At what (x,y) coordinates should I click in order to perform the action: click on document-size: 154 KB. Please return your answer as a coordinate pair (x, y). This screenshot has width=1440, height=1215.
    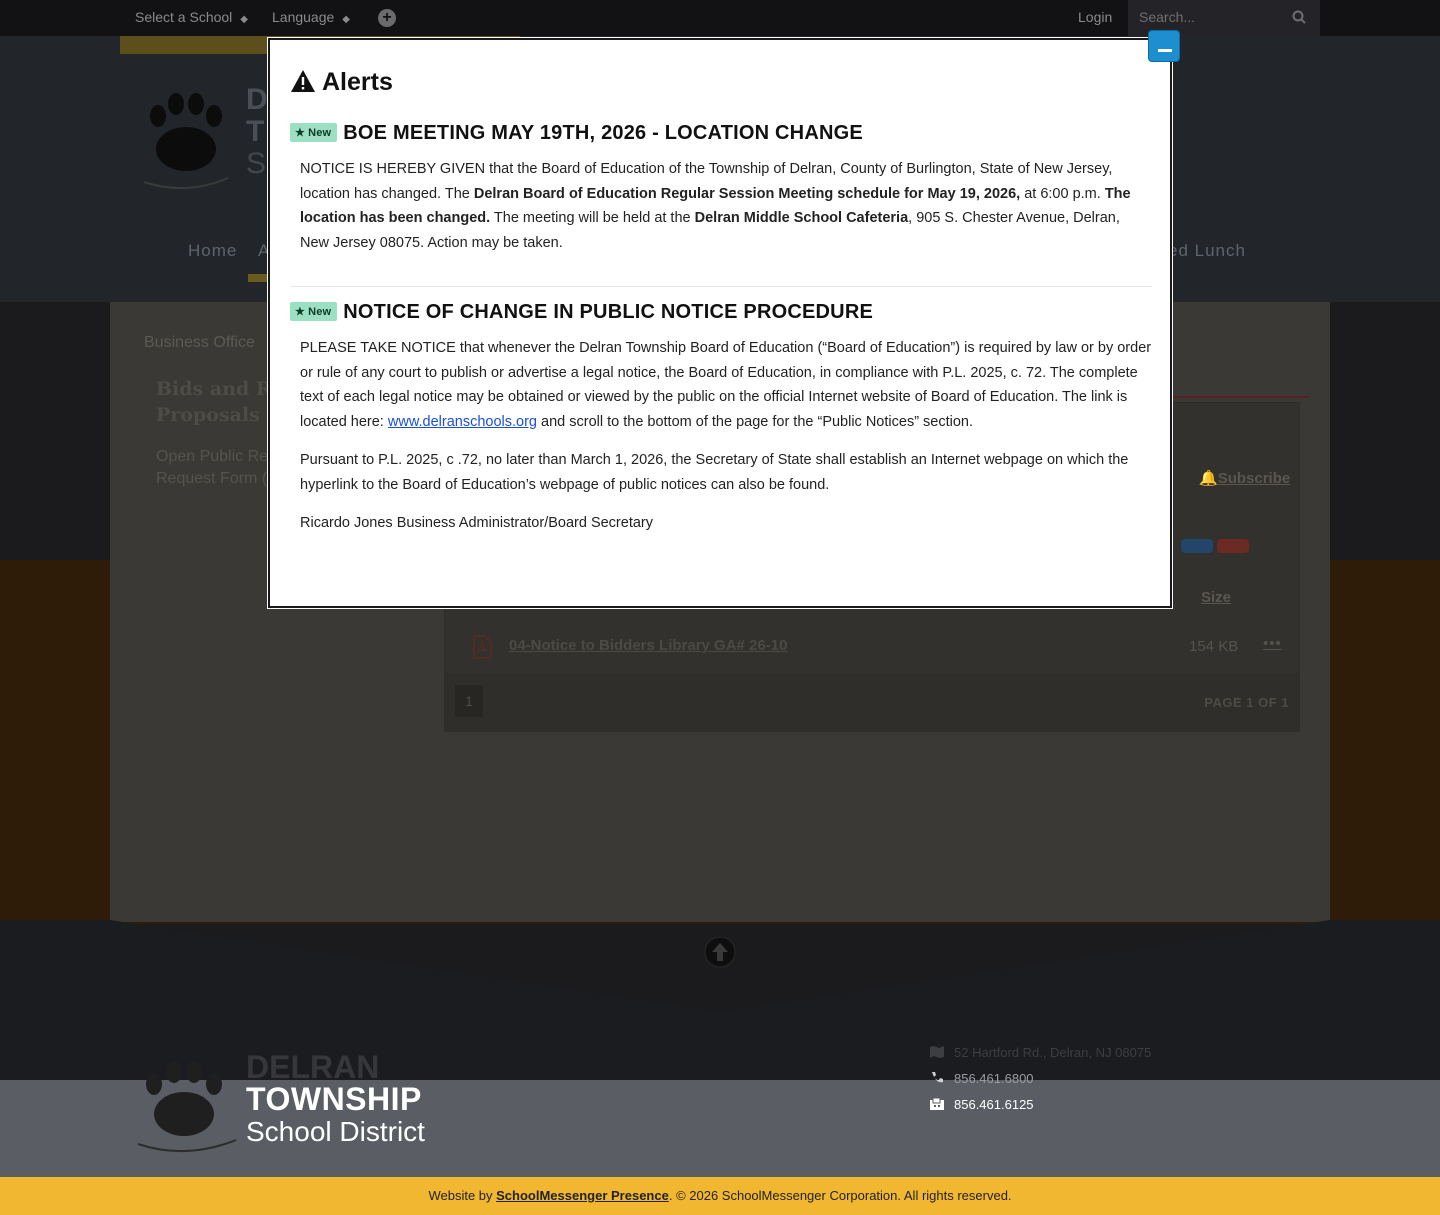
    Looking at the image, I should click on (1214, 646).